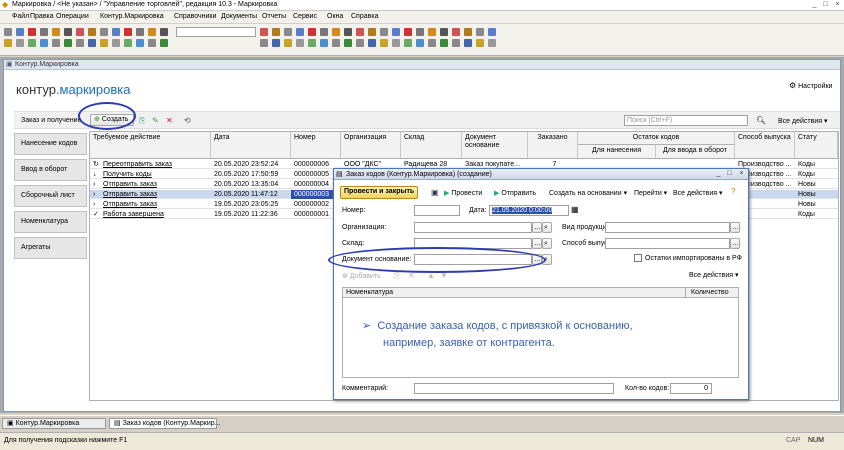 This screenshot has height=450, width=844. Describe the element at coordinates (50, 196) in the screenshot. I see `tab-assembly-list: Сборочный лист` at that location.